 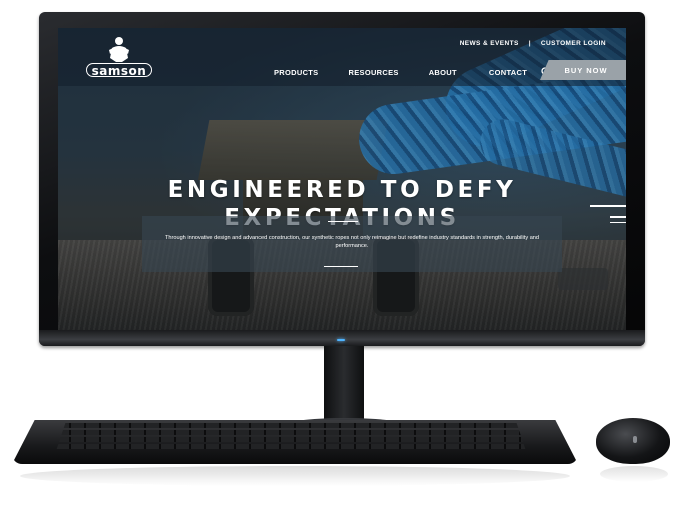 I want to click on monitor-bezel, so click(x=342, y=338).